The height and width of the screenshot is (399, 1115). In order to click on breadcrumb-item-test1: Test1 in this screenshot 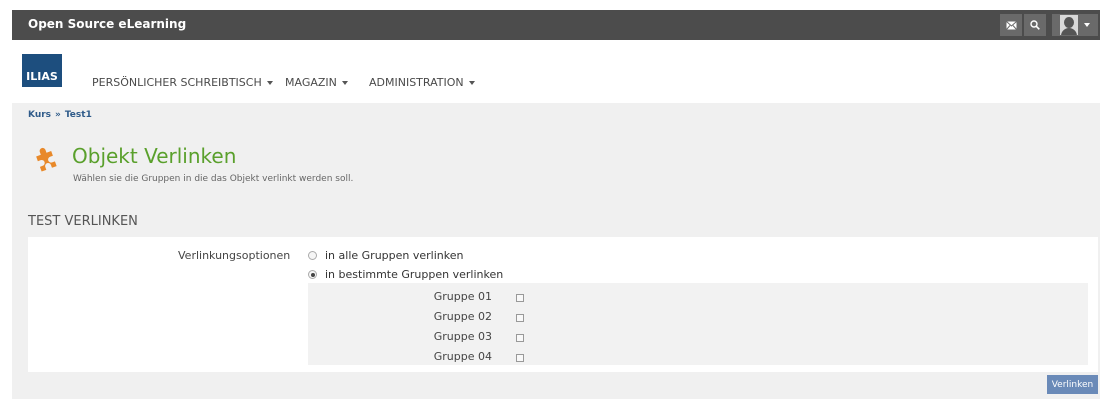, I will do `click(78, 115)`.